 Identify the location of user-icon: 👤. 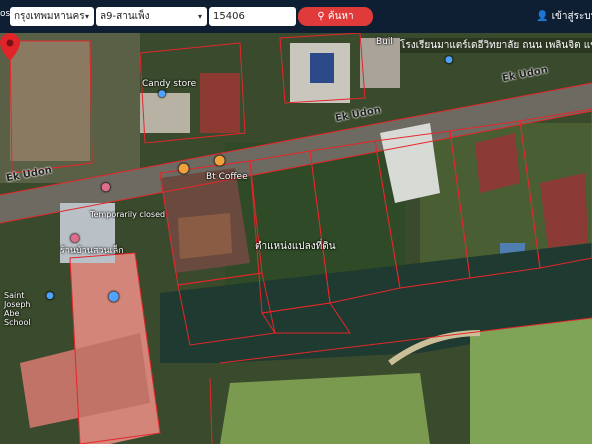
(542, 16).